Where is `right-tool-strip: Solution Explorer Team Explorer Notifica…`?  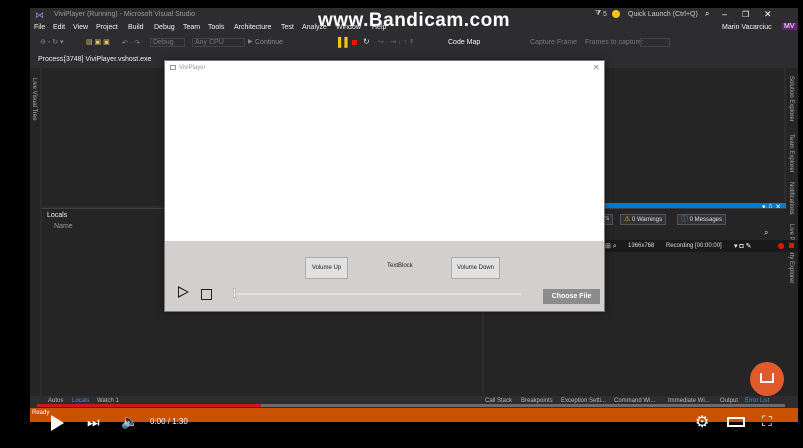
right-tool-strip: Solution Explorer Team Explorer Notifica… is located at coordinates (792, 233).